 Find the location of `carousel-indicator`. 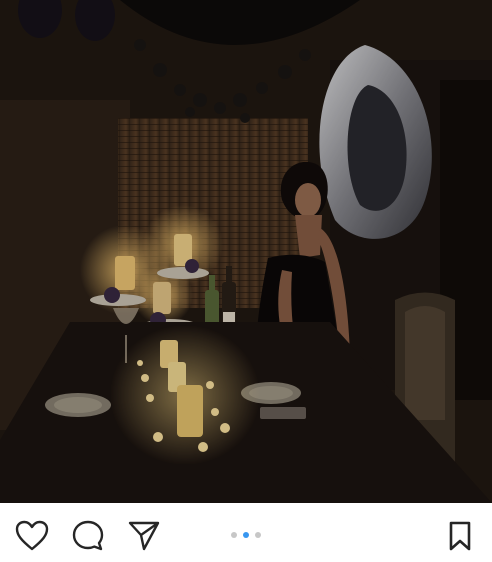

carousel-indicator is located at coordinates (246, 535).